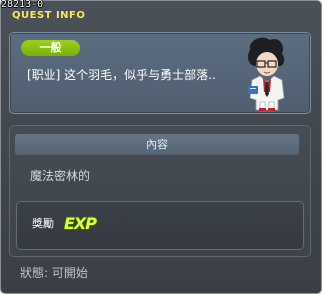 Image resolution: width=322 pixels, height=294 pixels. I want to click on reward-label: 獎勵, so click(43, 223).